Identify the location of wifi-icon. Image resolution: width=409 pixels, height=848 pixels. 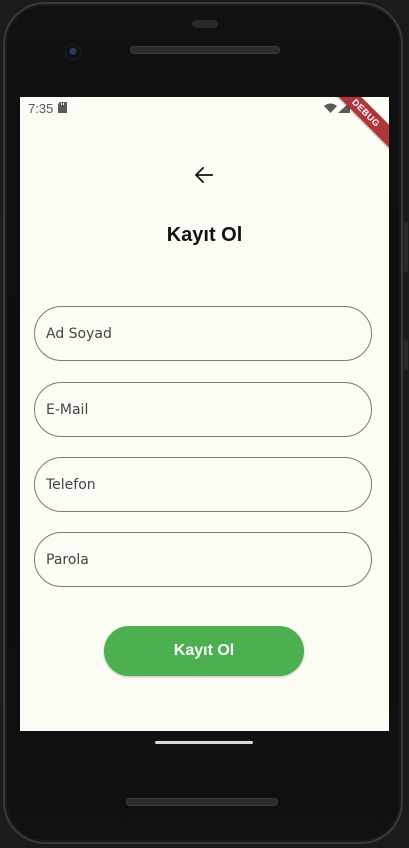
(330, 108).